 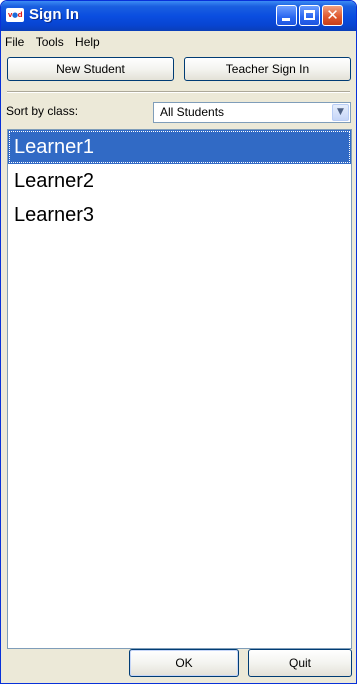 I want to click on class-select-value: All Students, so click(x=192, y=112).